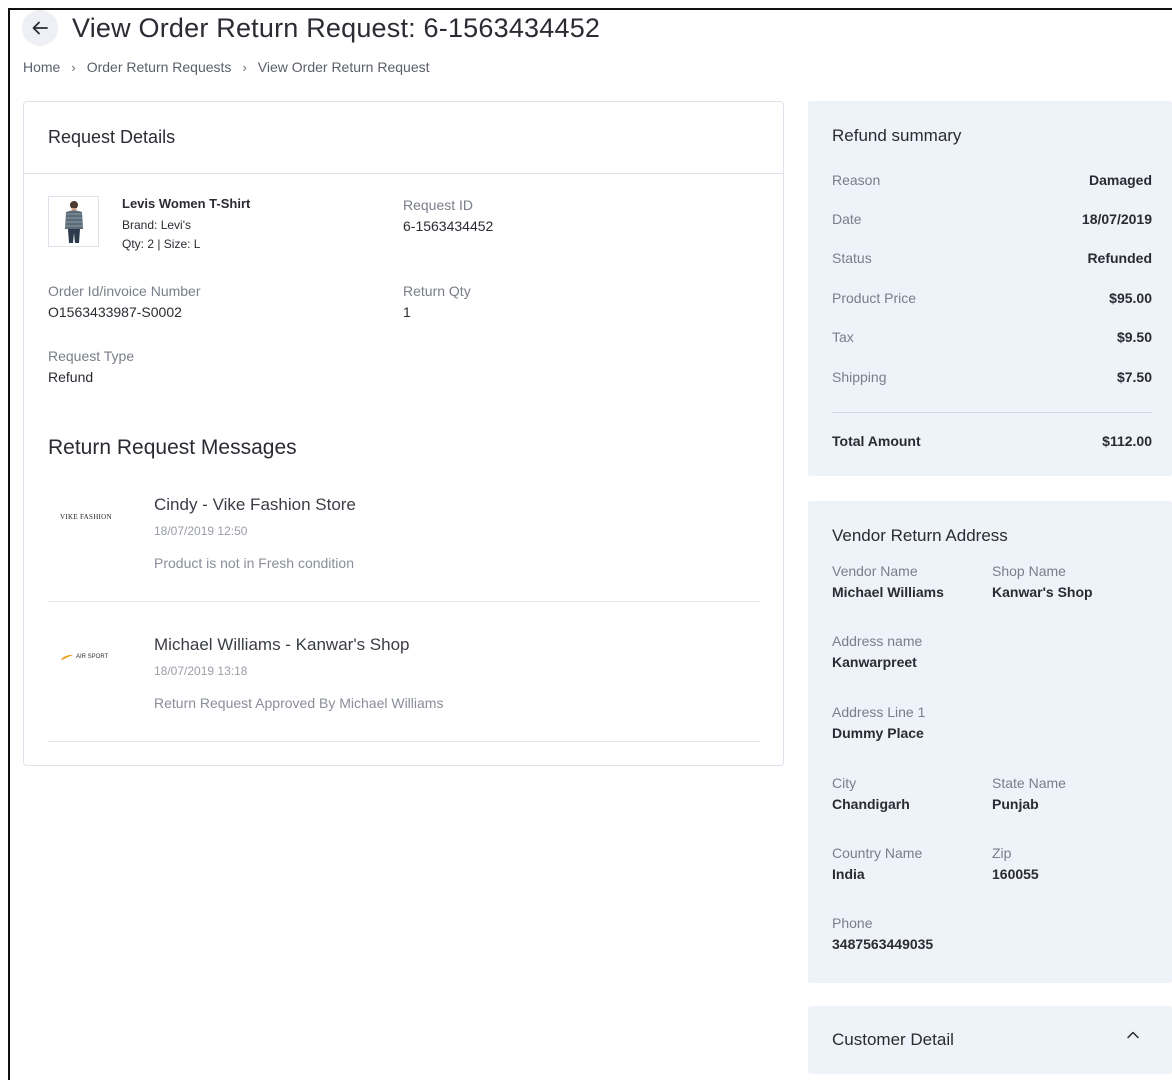  I want to click on refund-summary-heading: Refund summary, so click(897, 135).